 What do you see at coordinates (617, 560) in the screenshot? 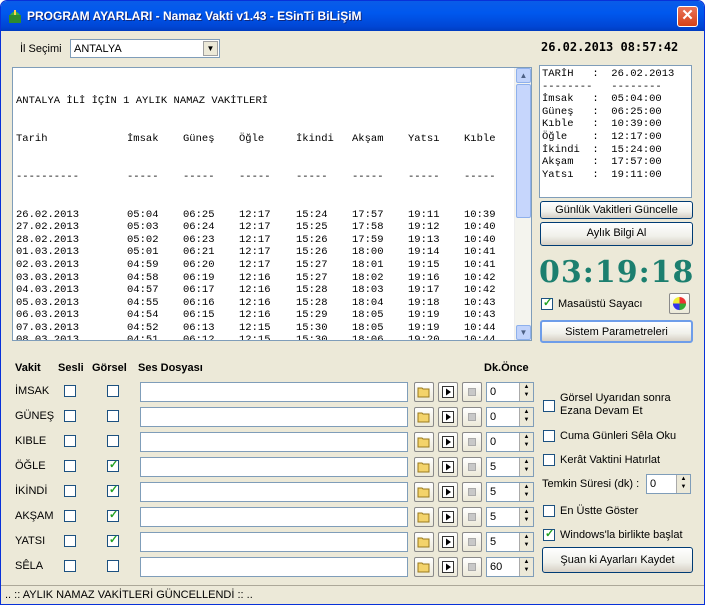
I see `save-settings-button: Şuan ki Ayarları Kaydet` at bounding box center [617, 560].